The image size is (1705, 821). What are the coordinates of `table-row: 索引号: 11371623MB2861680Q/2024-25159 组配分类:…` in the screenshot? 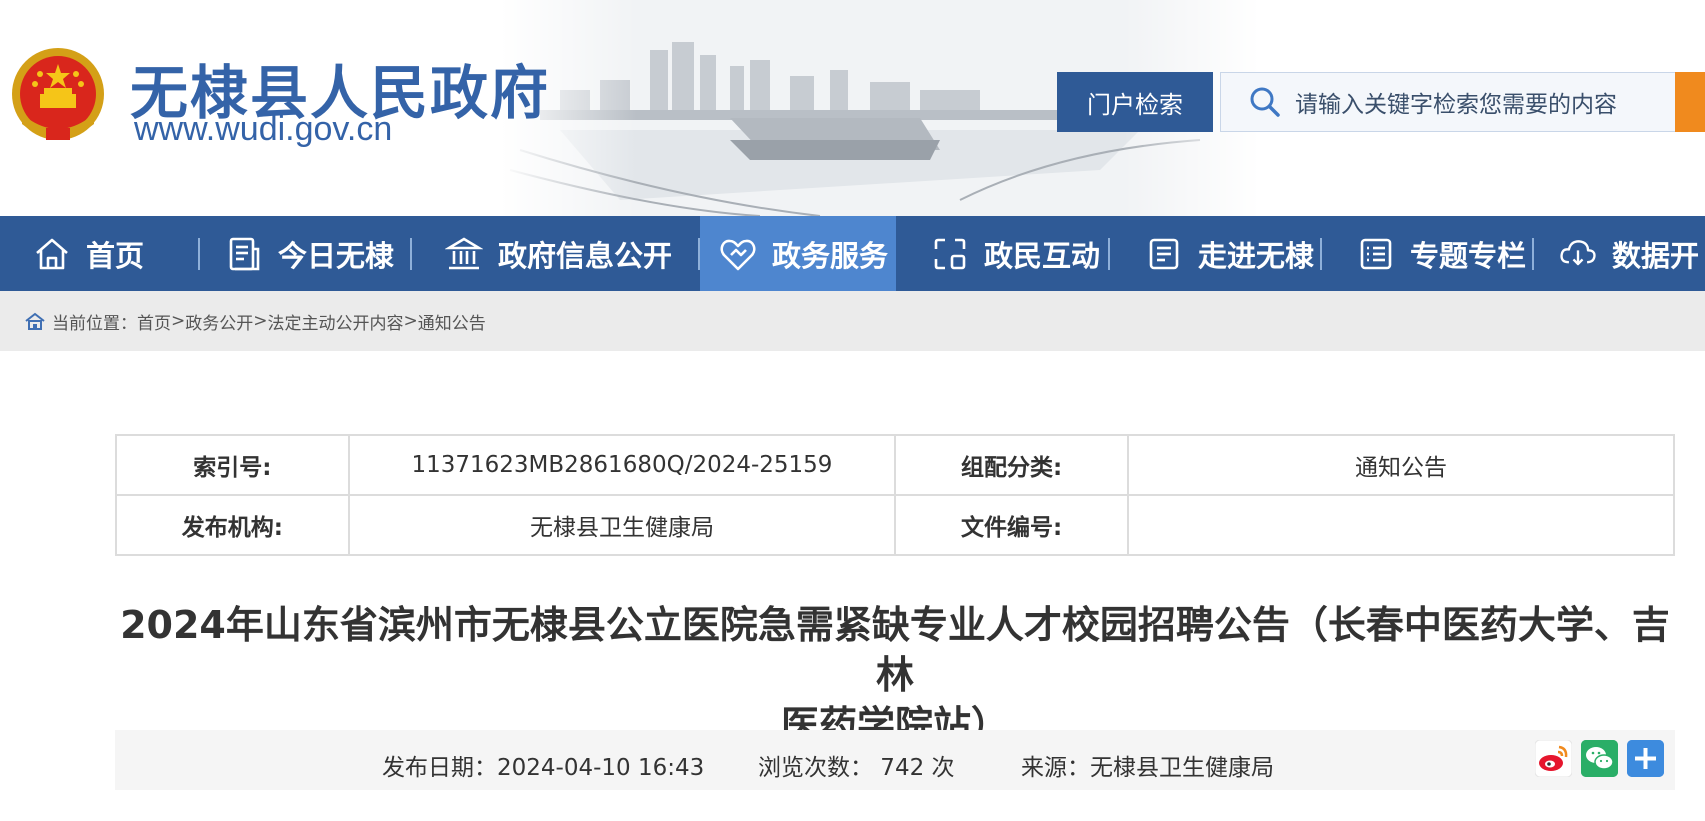 It's located at (895, 465).